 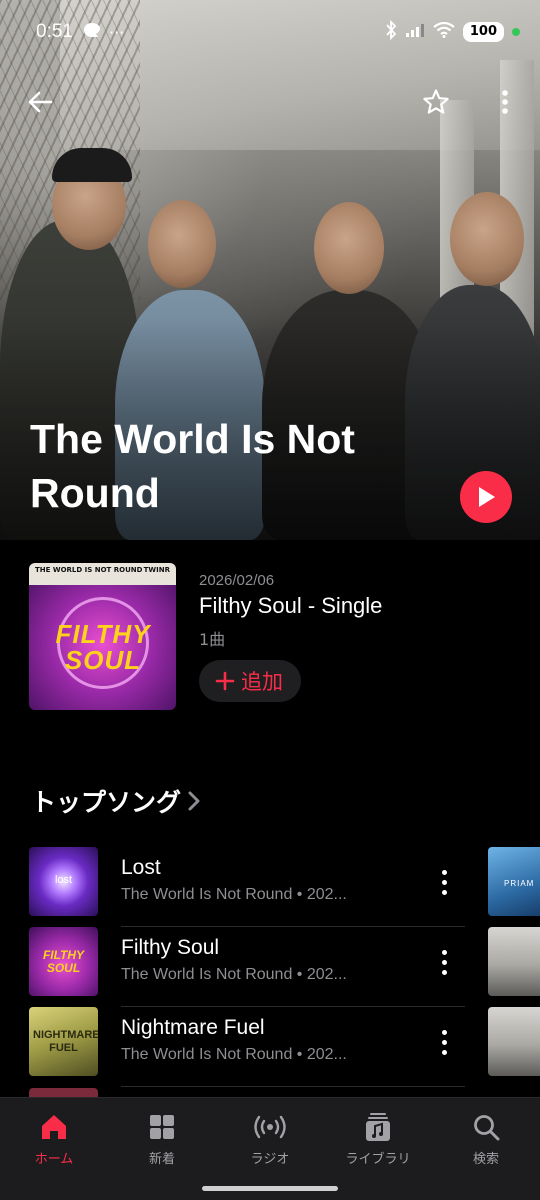 What do you see at coordinates (162, 1140) in the screenshot?
I see `tab-new: 新着` at bounding box center [162, 1140].